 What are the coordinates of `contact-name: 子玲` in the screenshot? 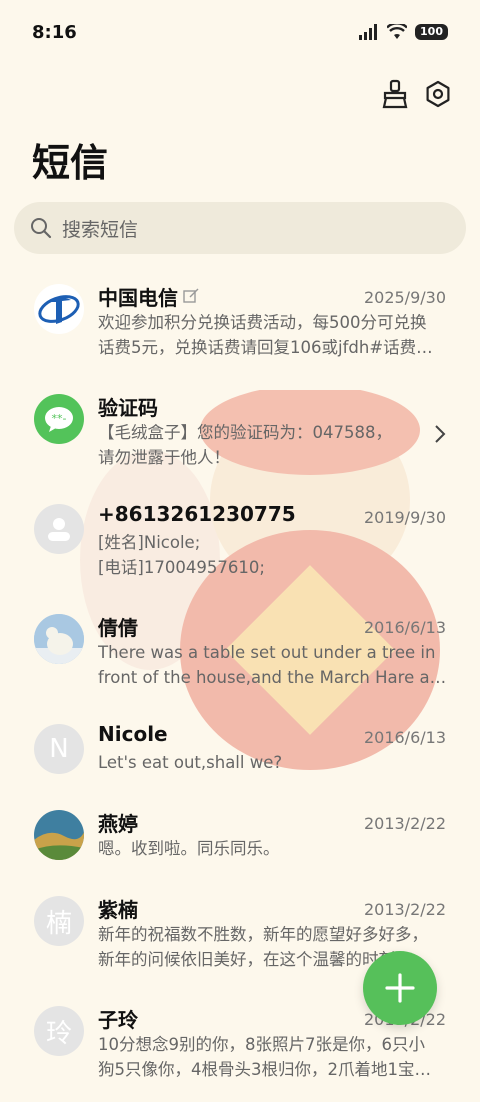 It's located at (118, 1020).